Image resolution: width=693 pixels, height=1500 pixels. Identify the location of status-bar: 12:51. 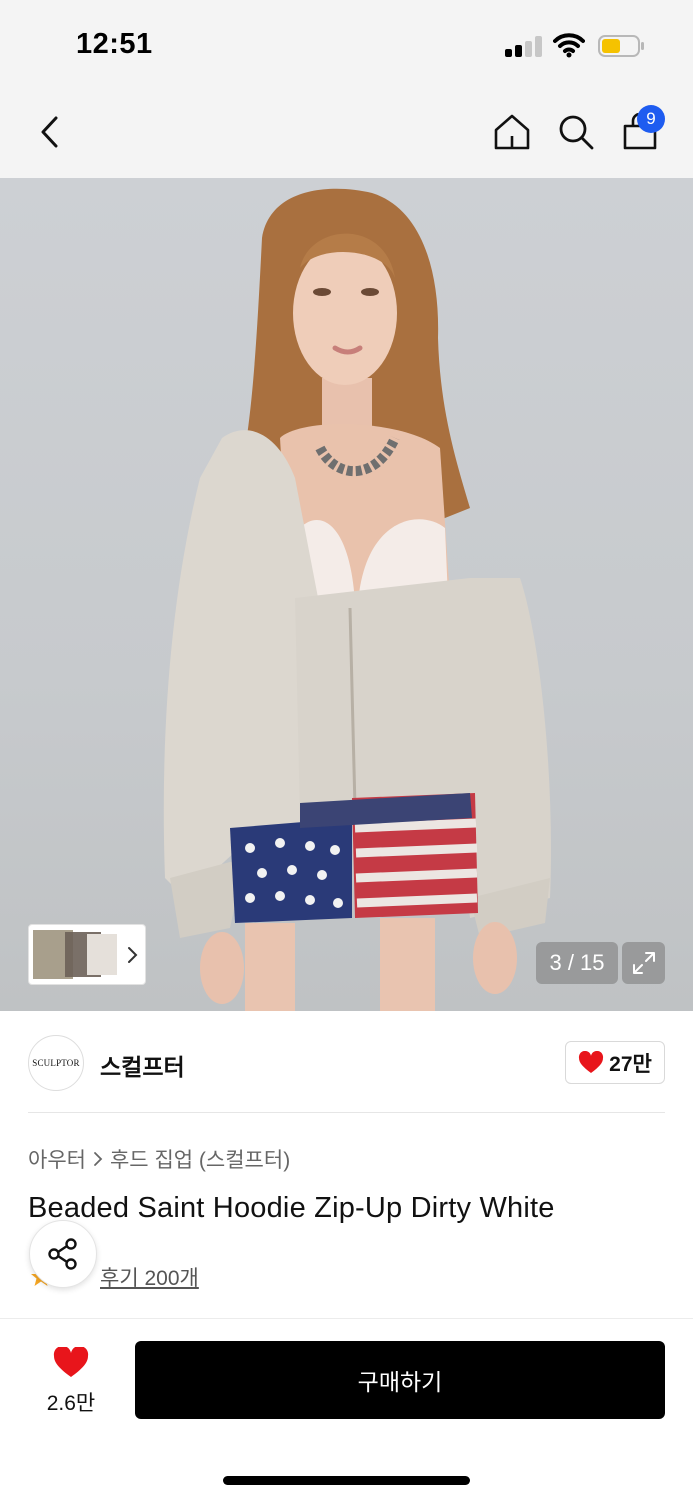
(346, 46).